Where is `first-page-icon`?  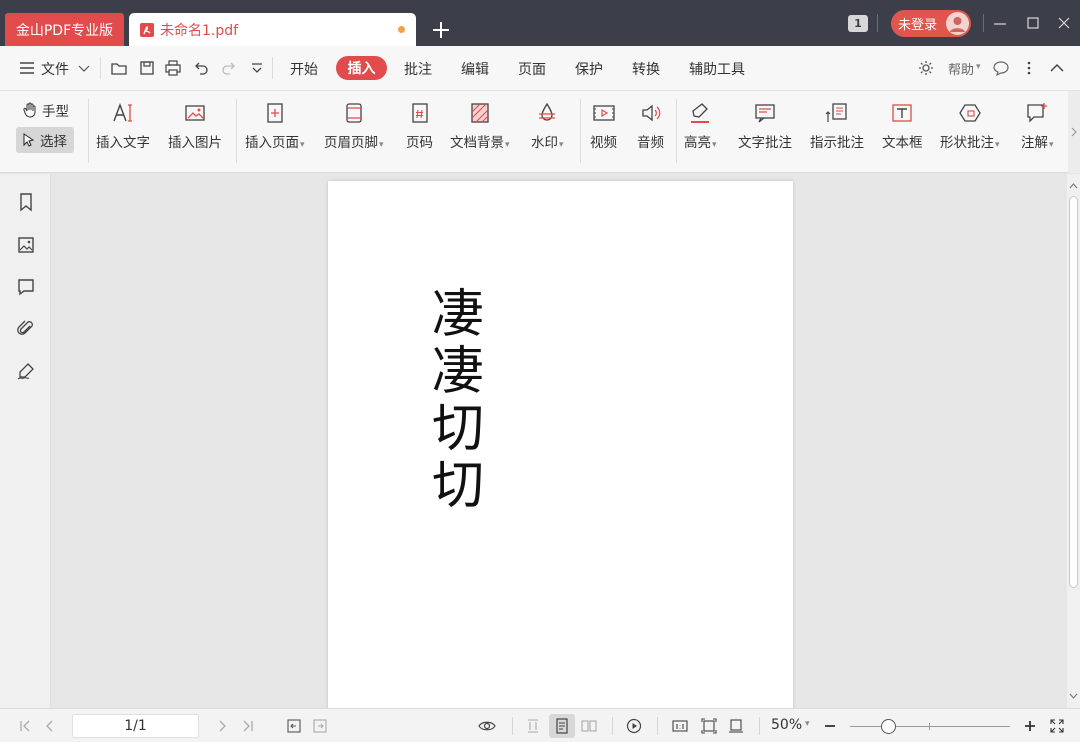
first-page-icon is located at coordinates (25, 726).